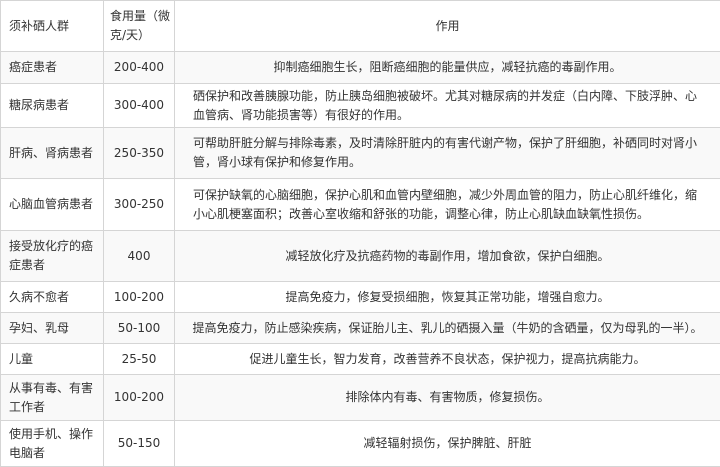 This screenshot has height=467, width=720. I want to click on group-cell: 癌症患者, so click(52, 67).